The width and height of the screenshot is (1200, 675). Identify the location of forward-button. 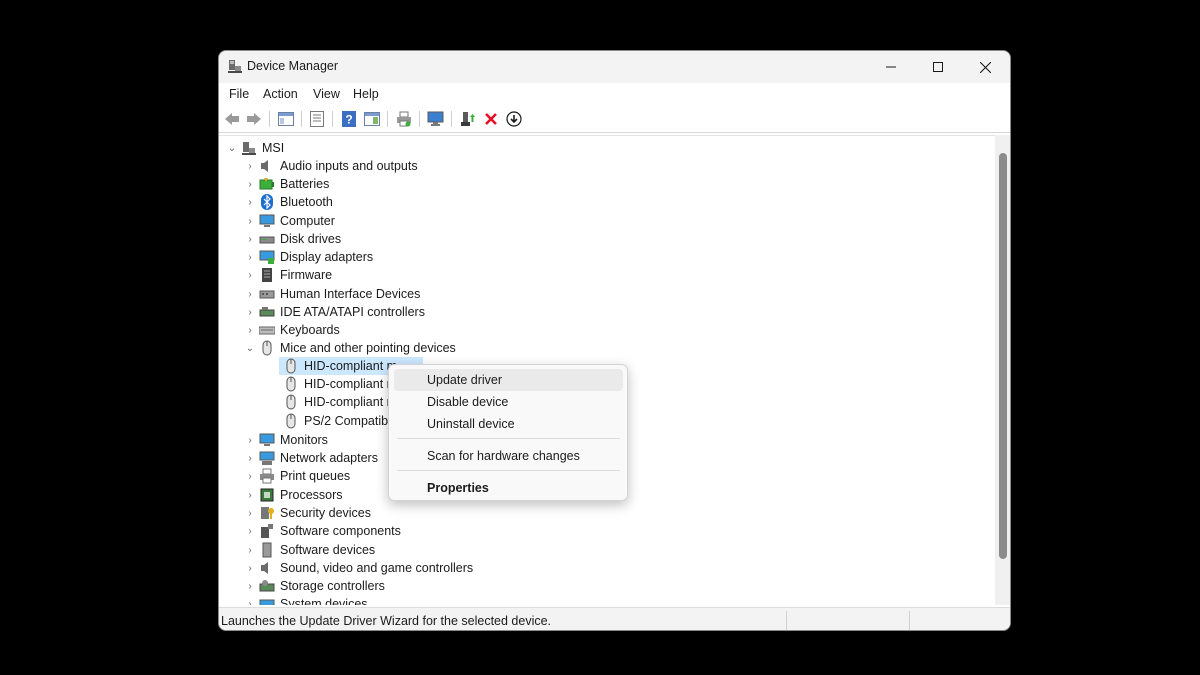
(254, 119).